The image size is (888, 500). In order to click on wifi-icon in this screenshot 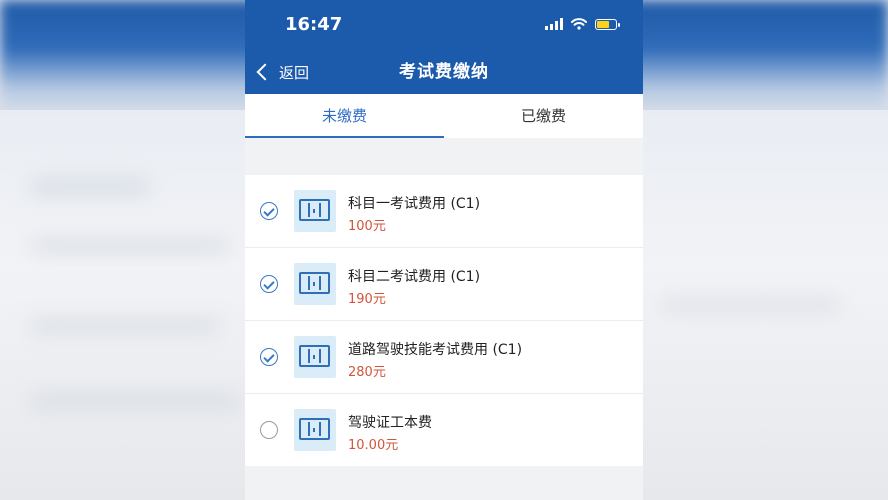, I will do `click(579, 24)`.